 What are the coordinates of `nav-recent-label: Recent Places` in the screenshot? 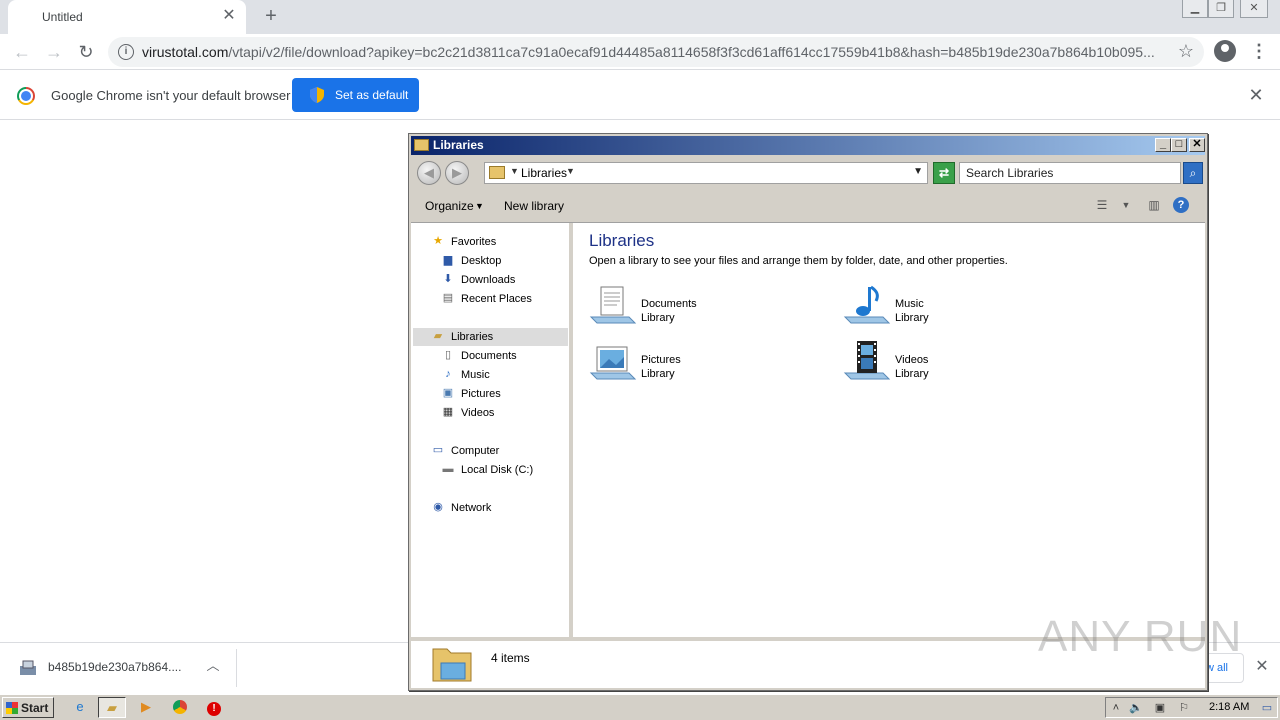 It's located at (496, 299).